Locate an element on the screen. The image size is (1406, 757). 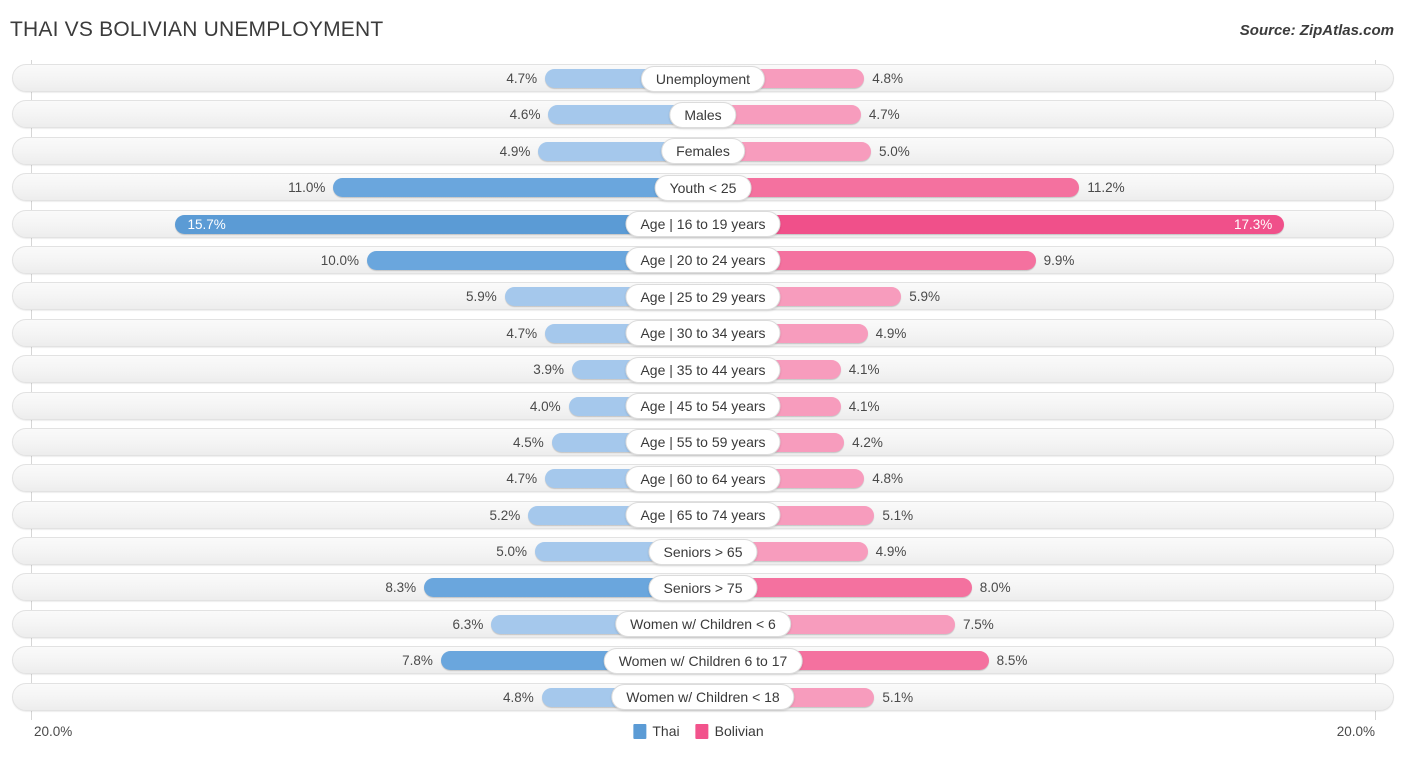
bar-row: 6.3% 7.5% Women w/ Children < 6 is located at coordinates (703, 624).